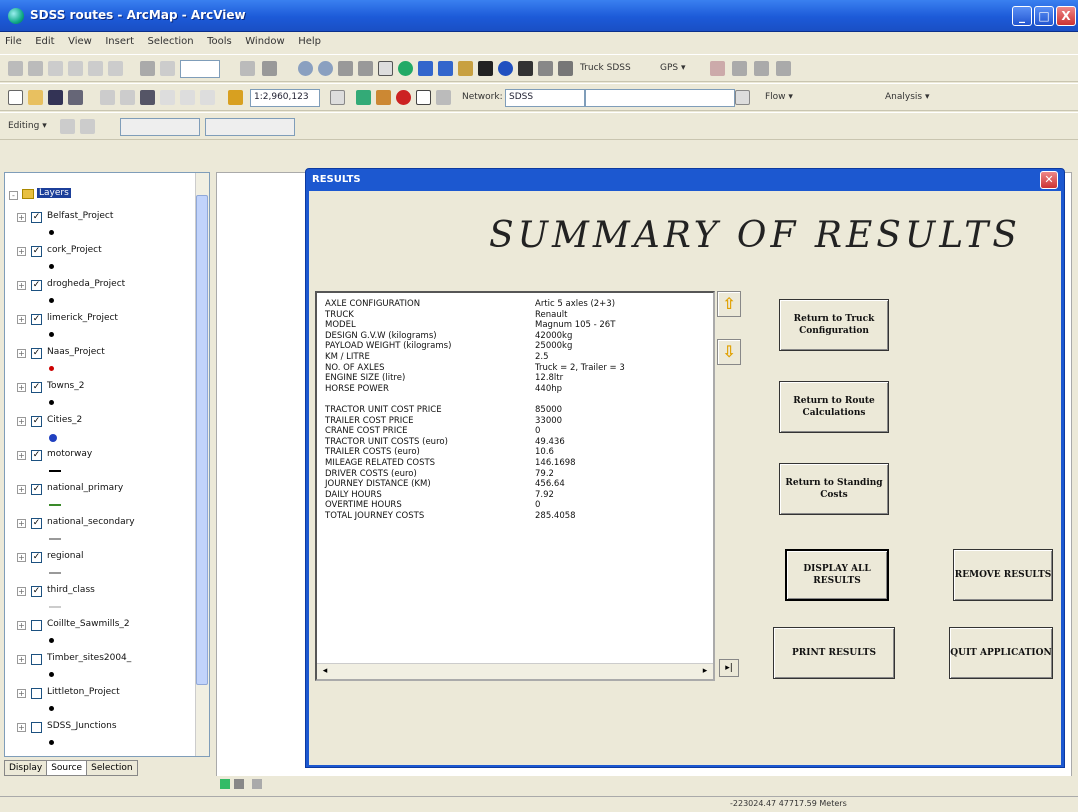 This screenshot has width=1078, height=812. What do you see at coordinates (107, 230) in the screenshot?
I see `toc-layer-item: + ✓ Belfast_Project` at bounding box center [107, 230].